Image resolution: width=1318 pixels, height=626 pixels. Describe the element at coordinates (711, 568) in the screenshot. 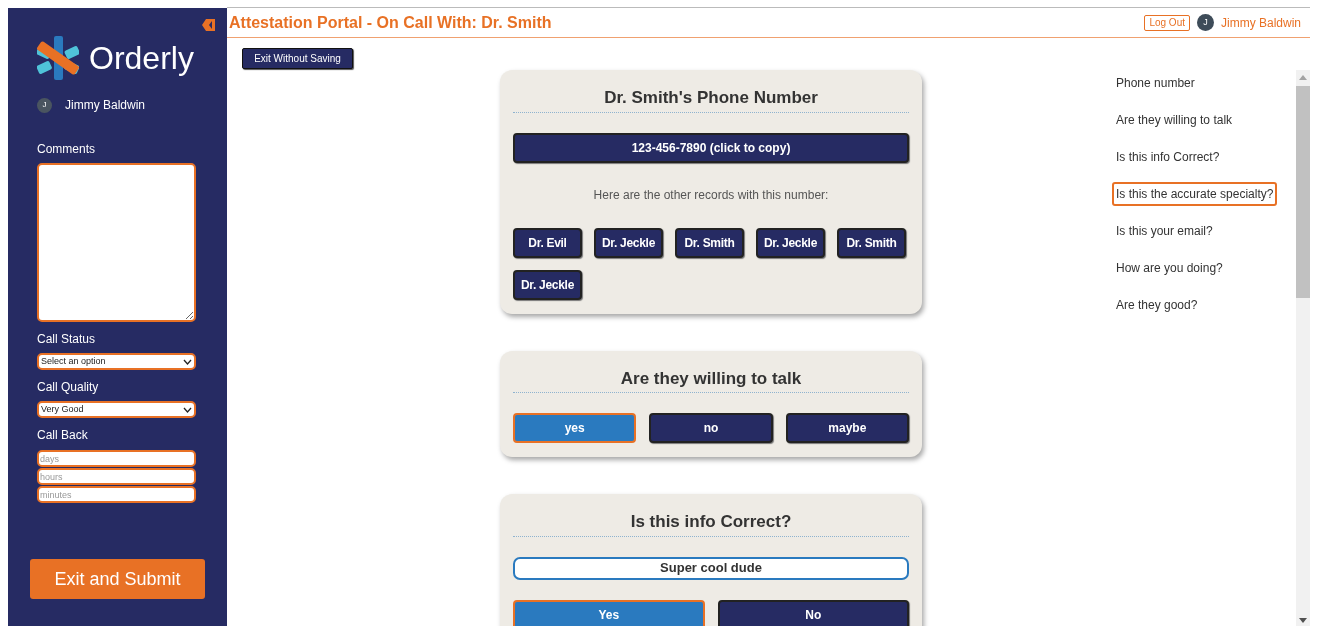

I see `value-field: Super cool dude` at that location.